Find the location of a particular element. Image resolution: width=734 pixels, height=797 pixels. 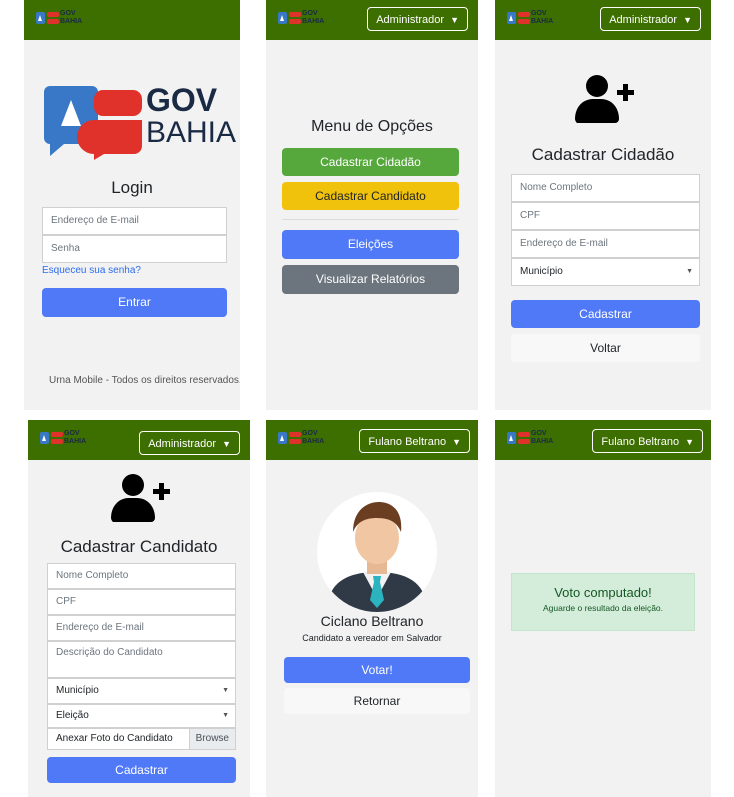

description-textarea: Descrição do Candidato is located at coordinates (141, 659).